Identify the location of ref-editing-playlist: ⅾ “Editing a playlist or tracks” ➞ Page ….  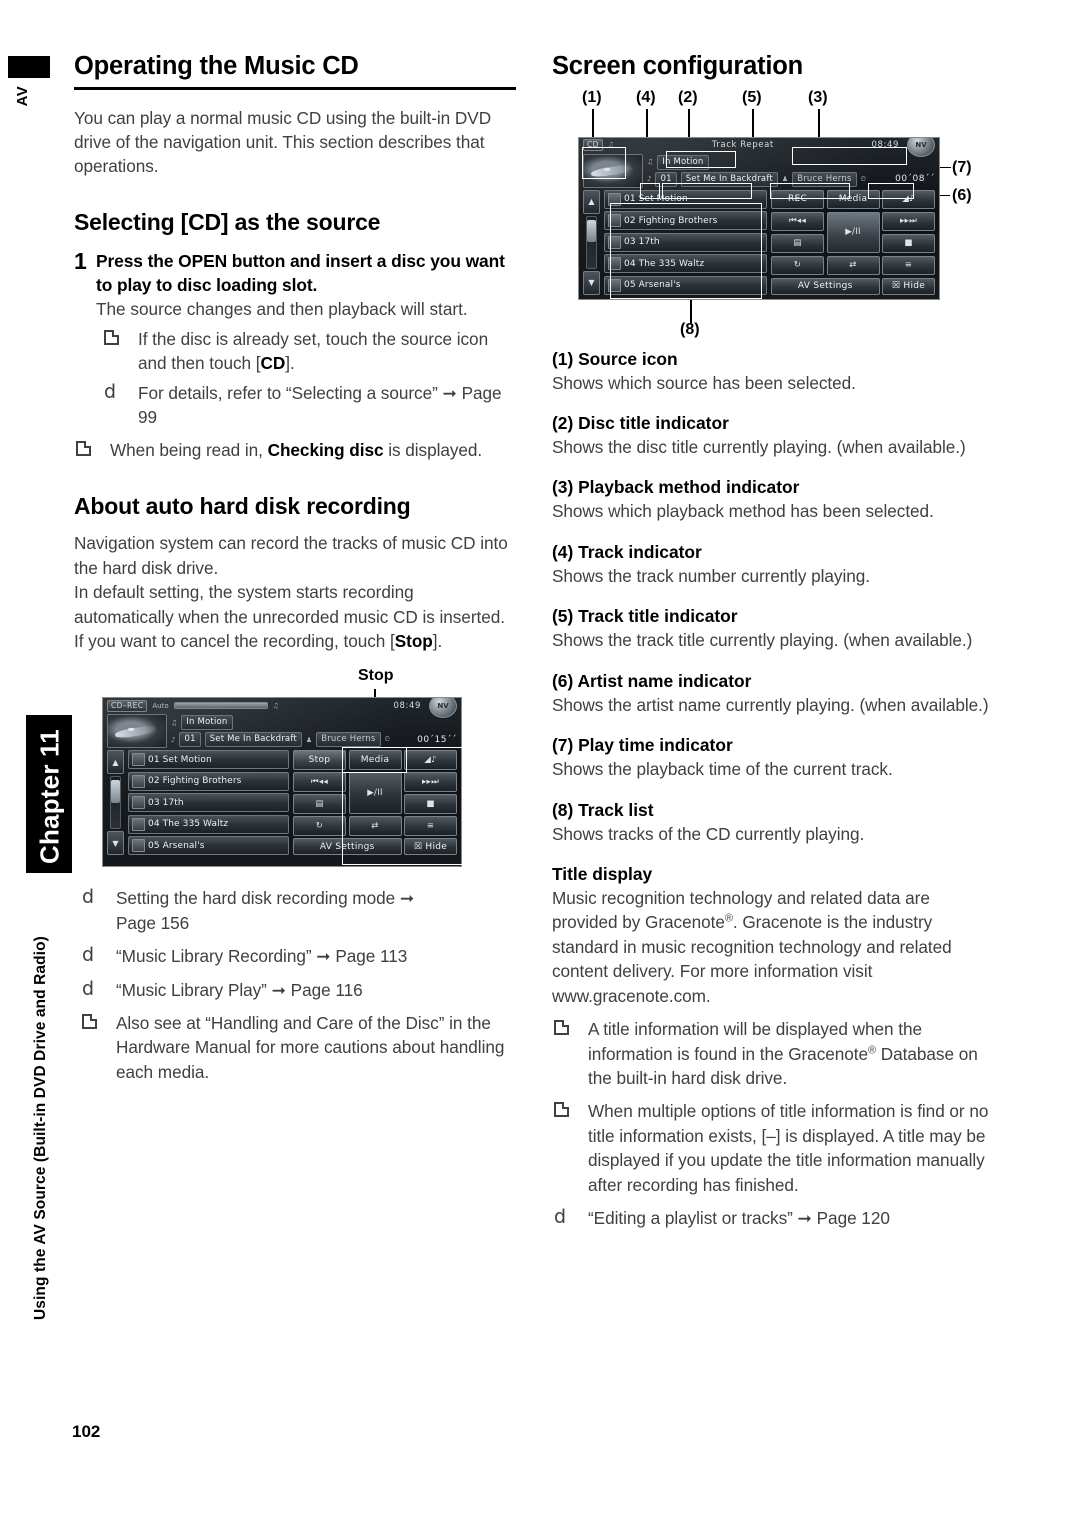
(773, 1218).